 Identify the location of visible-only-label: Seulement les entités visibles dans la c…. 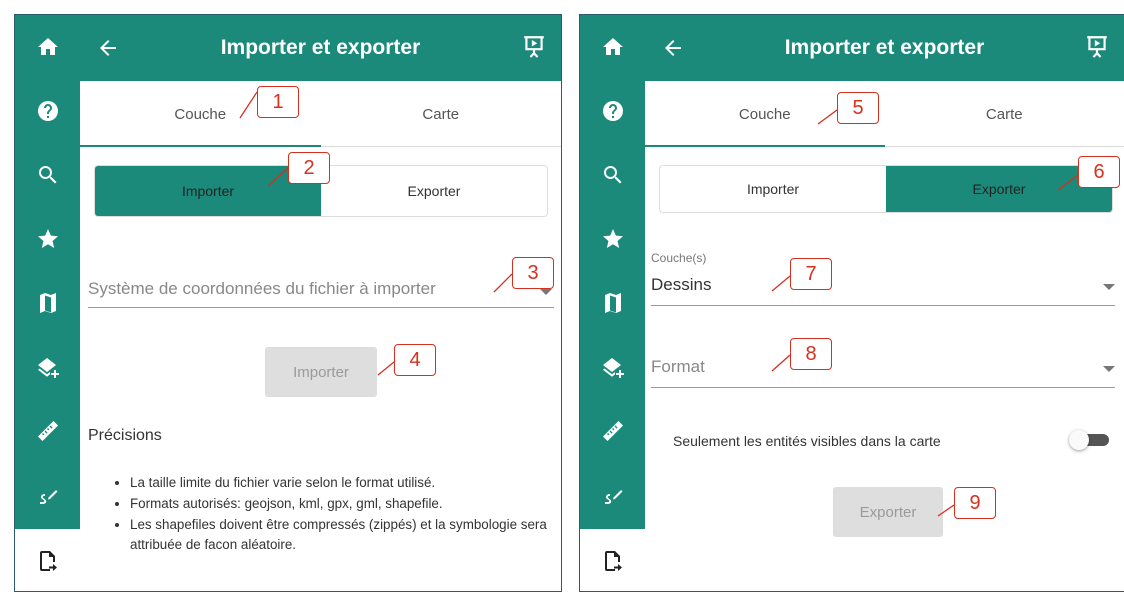
(807, 441).